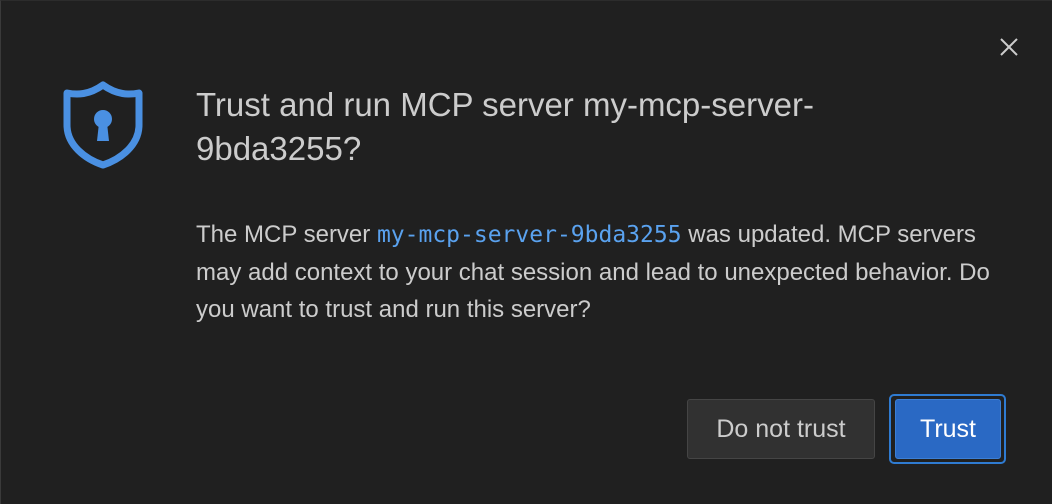 This screenshot has width=1052, height=504. Describe the element at coordinates (948, 429) in the screenshot. I see `trust-button: Trust` at that location.